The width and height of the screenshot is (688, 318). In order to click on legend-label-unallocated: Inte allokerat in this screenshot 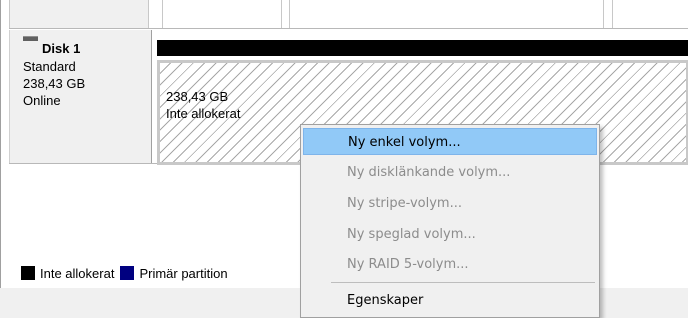, I will do `click(77, 273)`.